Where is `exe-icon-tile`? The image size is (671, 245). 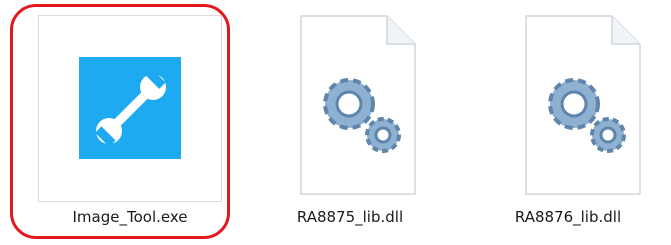
exe-icon-tile is located at coordinates (130, 108).